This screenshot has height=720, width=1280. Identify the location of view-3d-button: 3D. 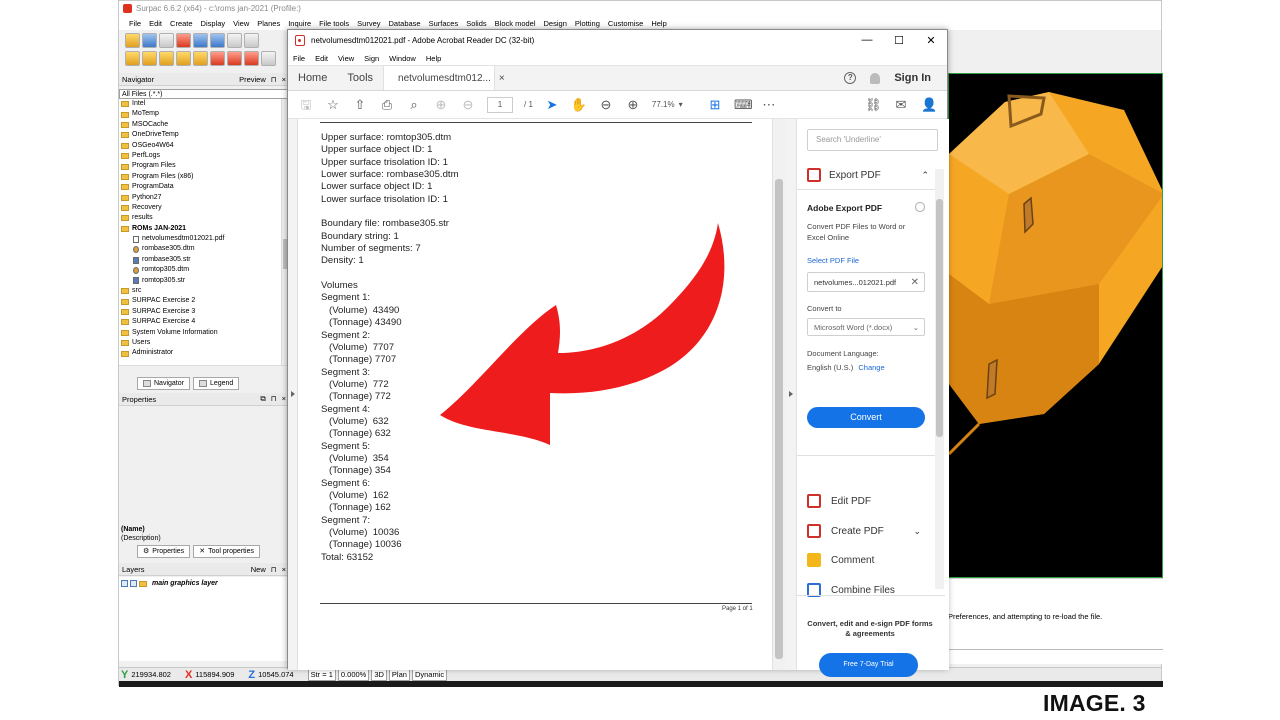
(379, 674).